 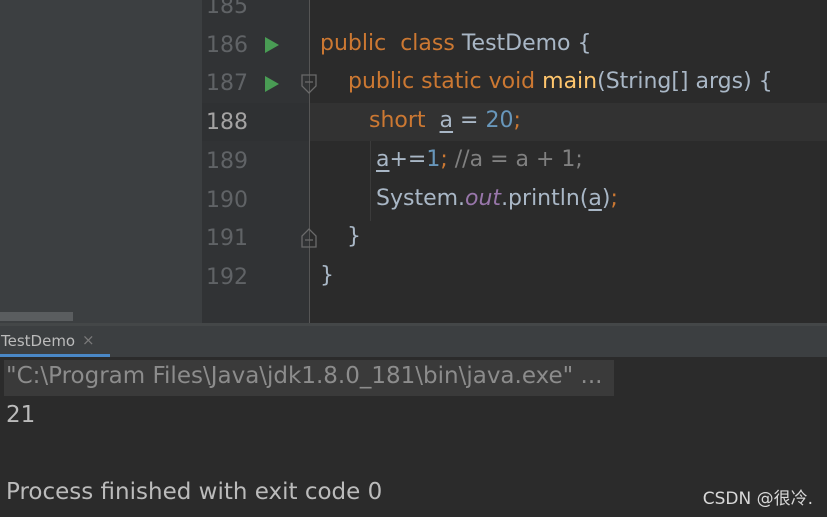 I want to click on code-line-192: }, so click(x=327, y=275).